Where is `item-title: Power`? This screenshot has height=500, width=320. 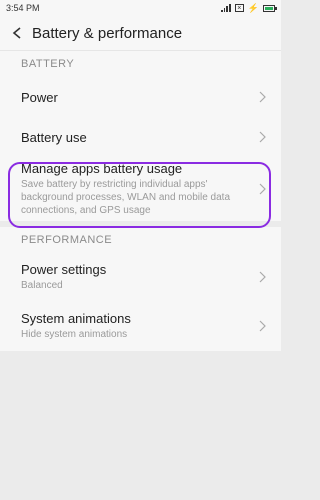 item-title: Power is located at coordinates (39, 97).